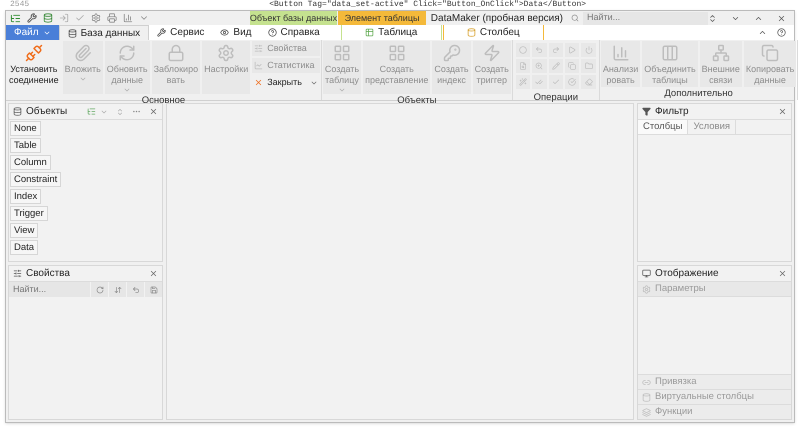 Image resolution: width=800 pixels, height=431 pixels. Describe the element at coordinates (30, 162) in the screenshot. I see `object-type-item: Column` at that location.